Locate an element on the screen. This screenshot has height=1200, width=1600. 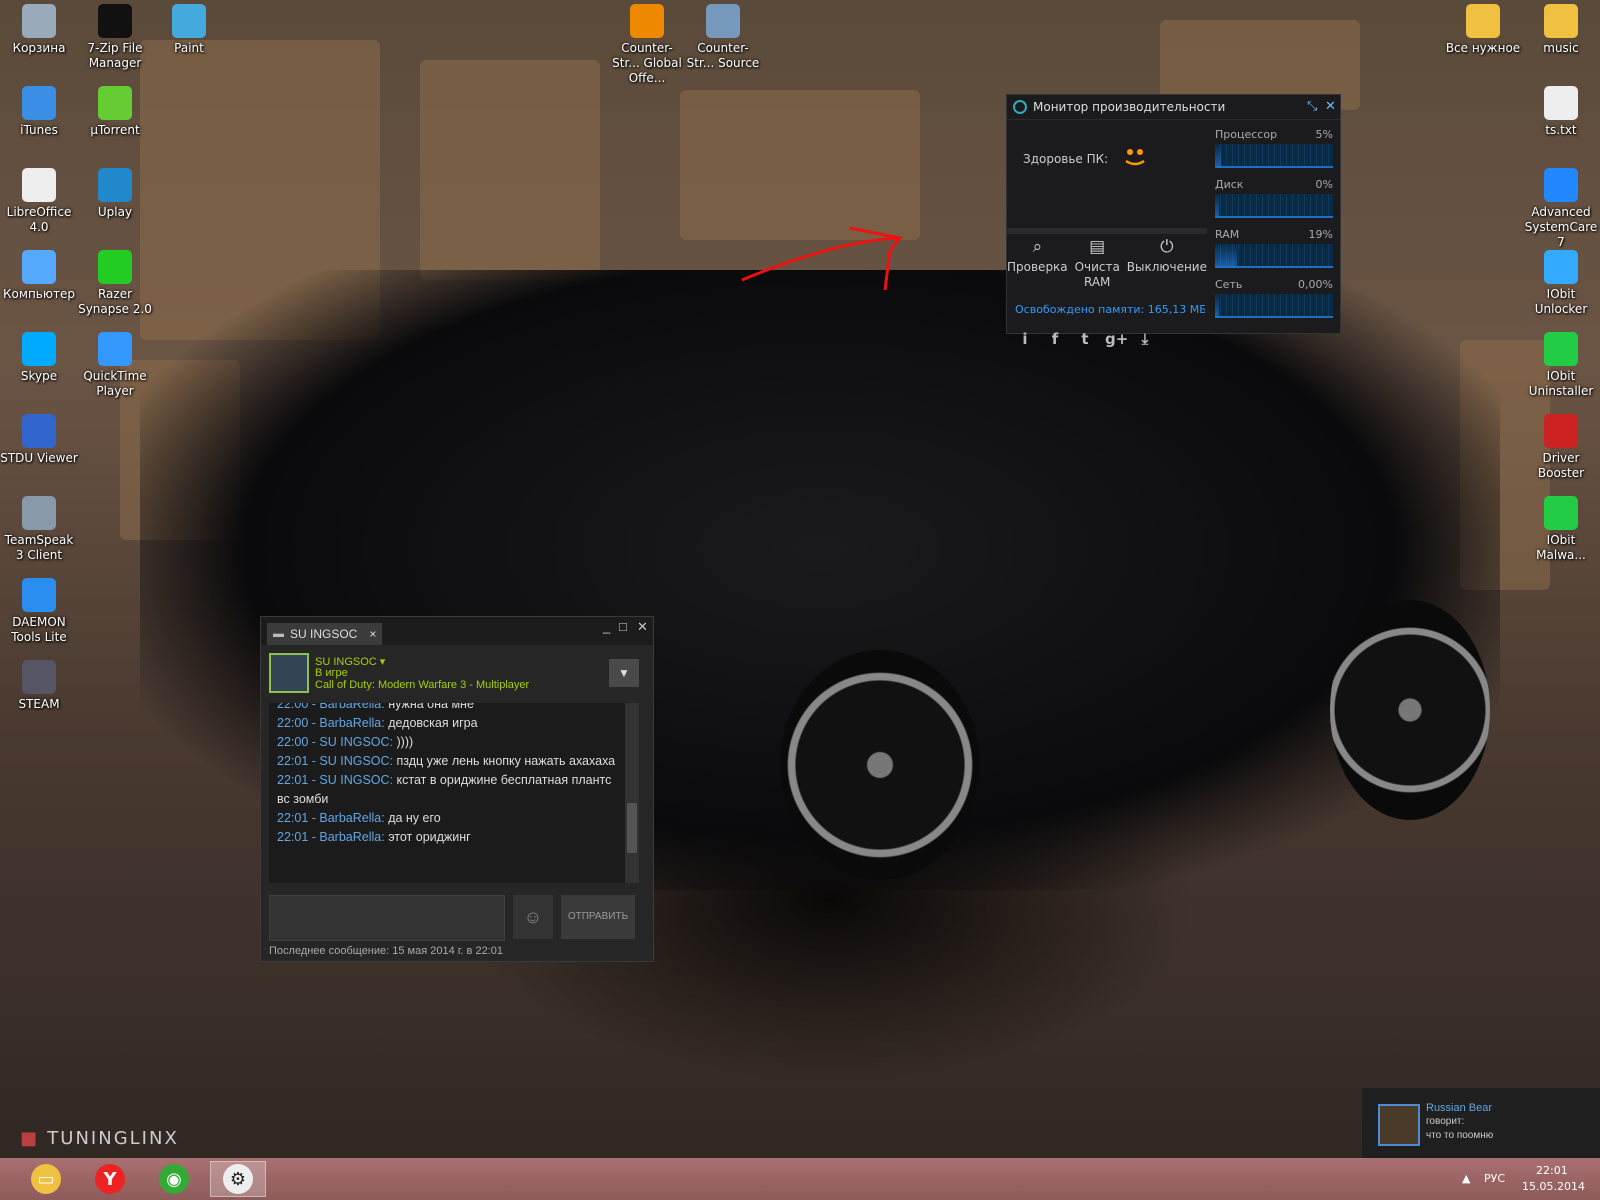
desktop-icon: 7-Zip File Manager is located at coordinates (115, 37).